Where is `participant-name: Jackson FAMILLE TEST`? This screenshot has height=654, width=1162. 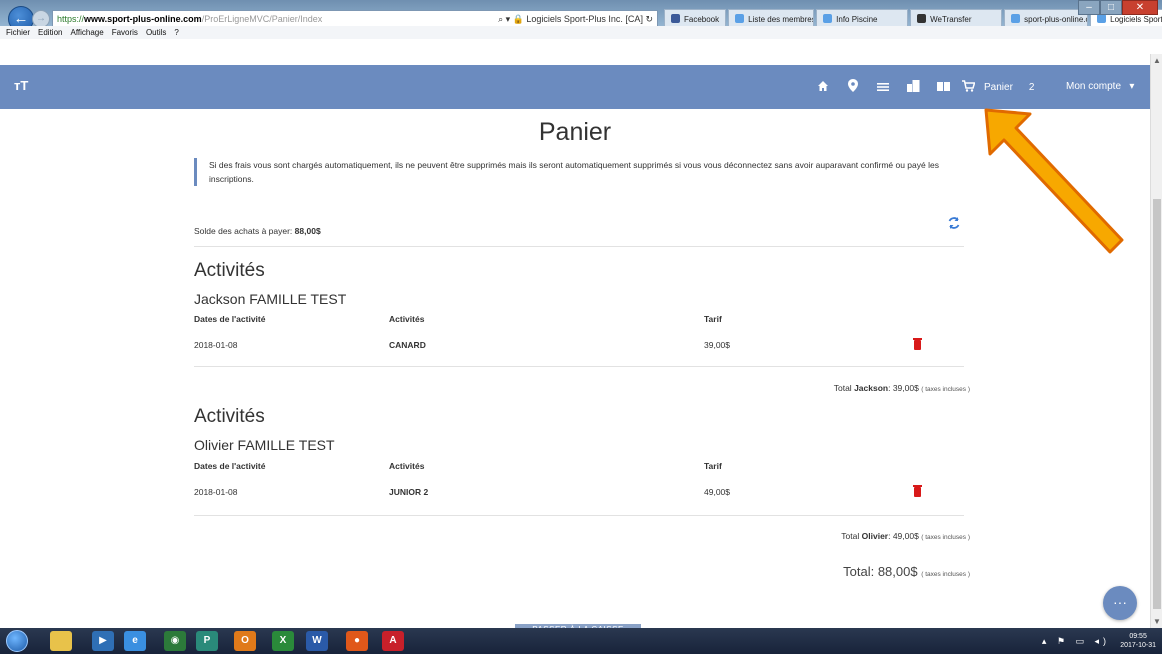 participant-name: Jackson FAMILLE TEST is located at coordinates (270, 299).